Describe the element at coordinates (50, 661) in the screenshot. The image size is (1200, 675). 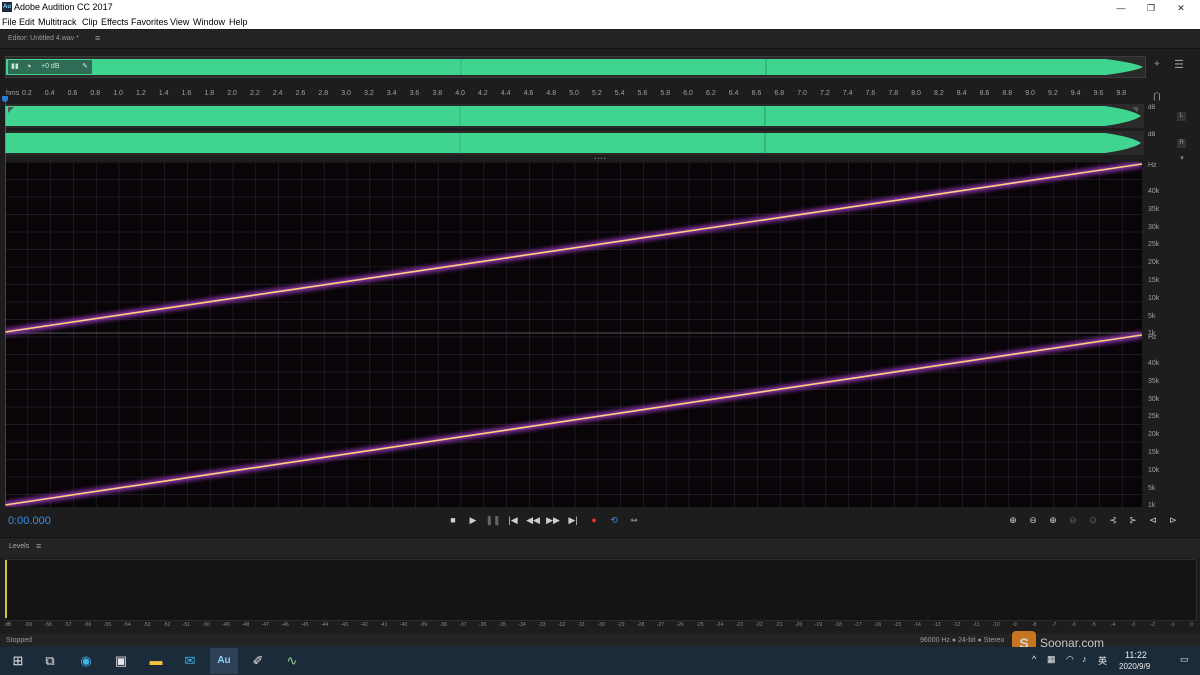
I see `task-view-icon: ⧉` at that location.